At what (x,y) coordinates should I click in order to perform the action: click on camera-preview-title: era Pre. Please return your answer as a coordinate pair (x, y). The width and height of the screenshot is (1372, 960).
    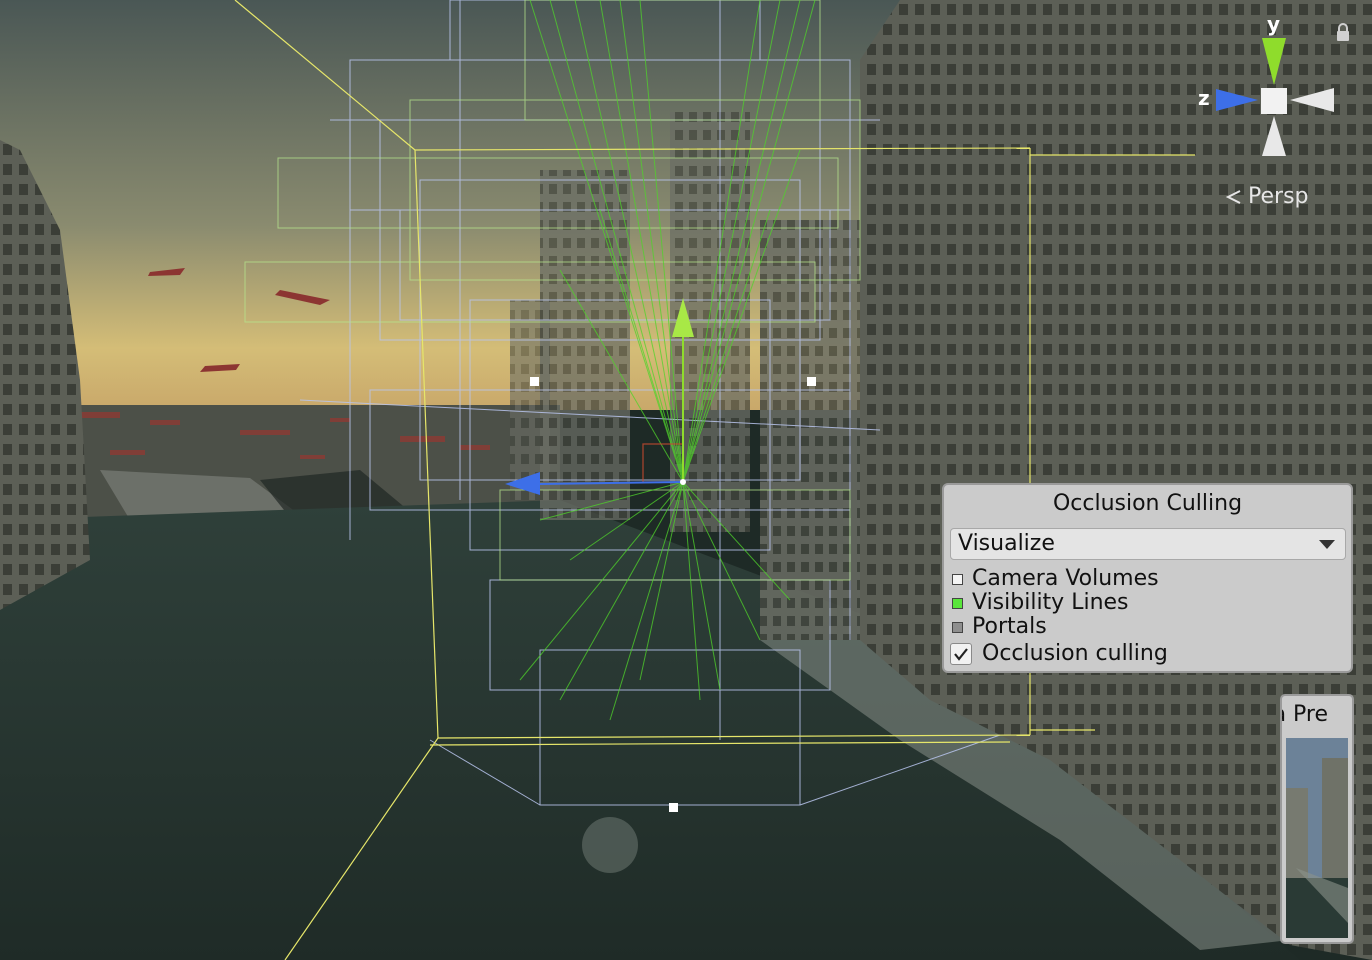
    Looking at the image, I should click on (1305, 714).